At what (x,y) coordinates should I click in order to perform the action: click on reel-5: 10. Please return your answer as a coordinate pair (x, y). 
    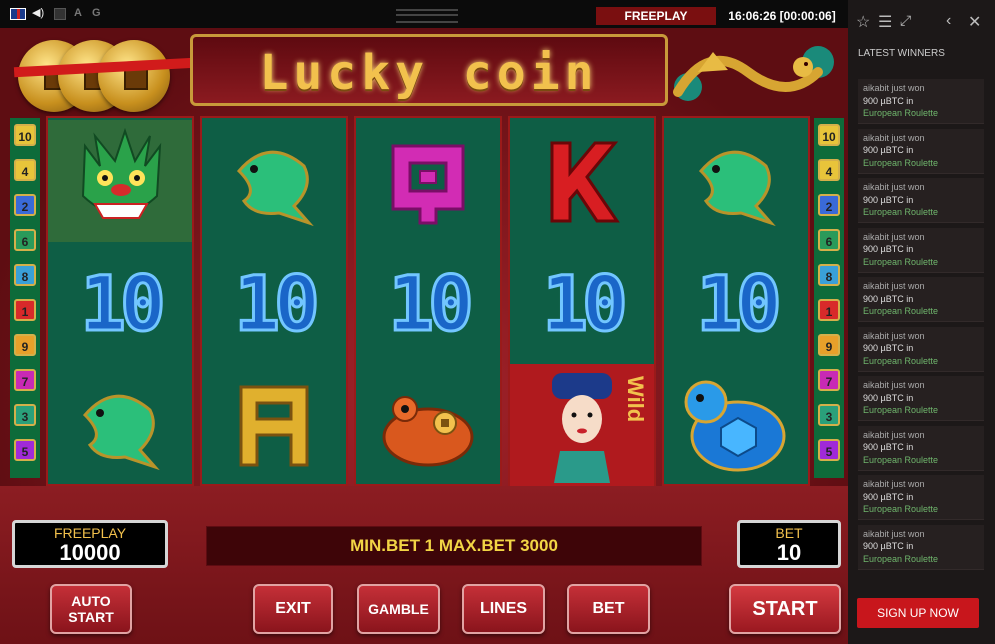
    Looking at the image, I should click on (736, 301).